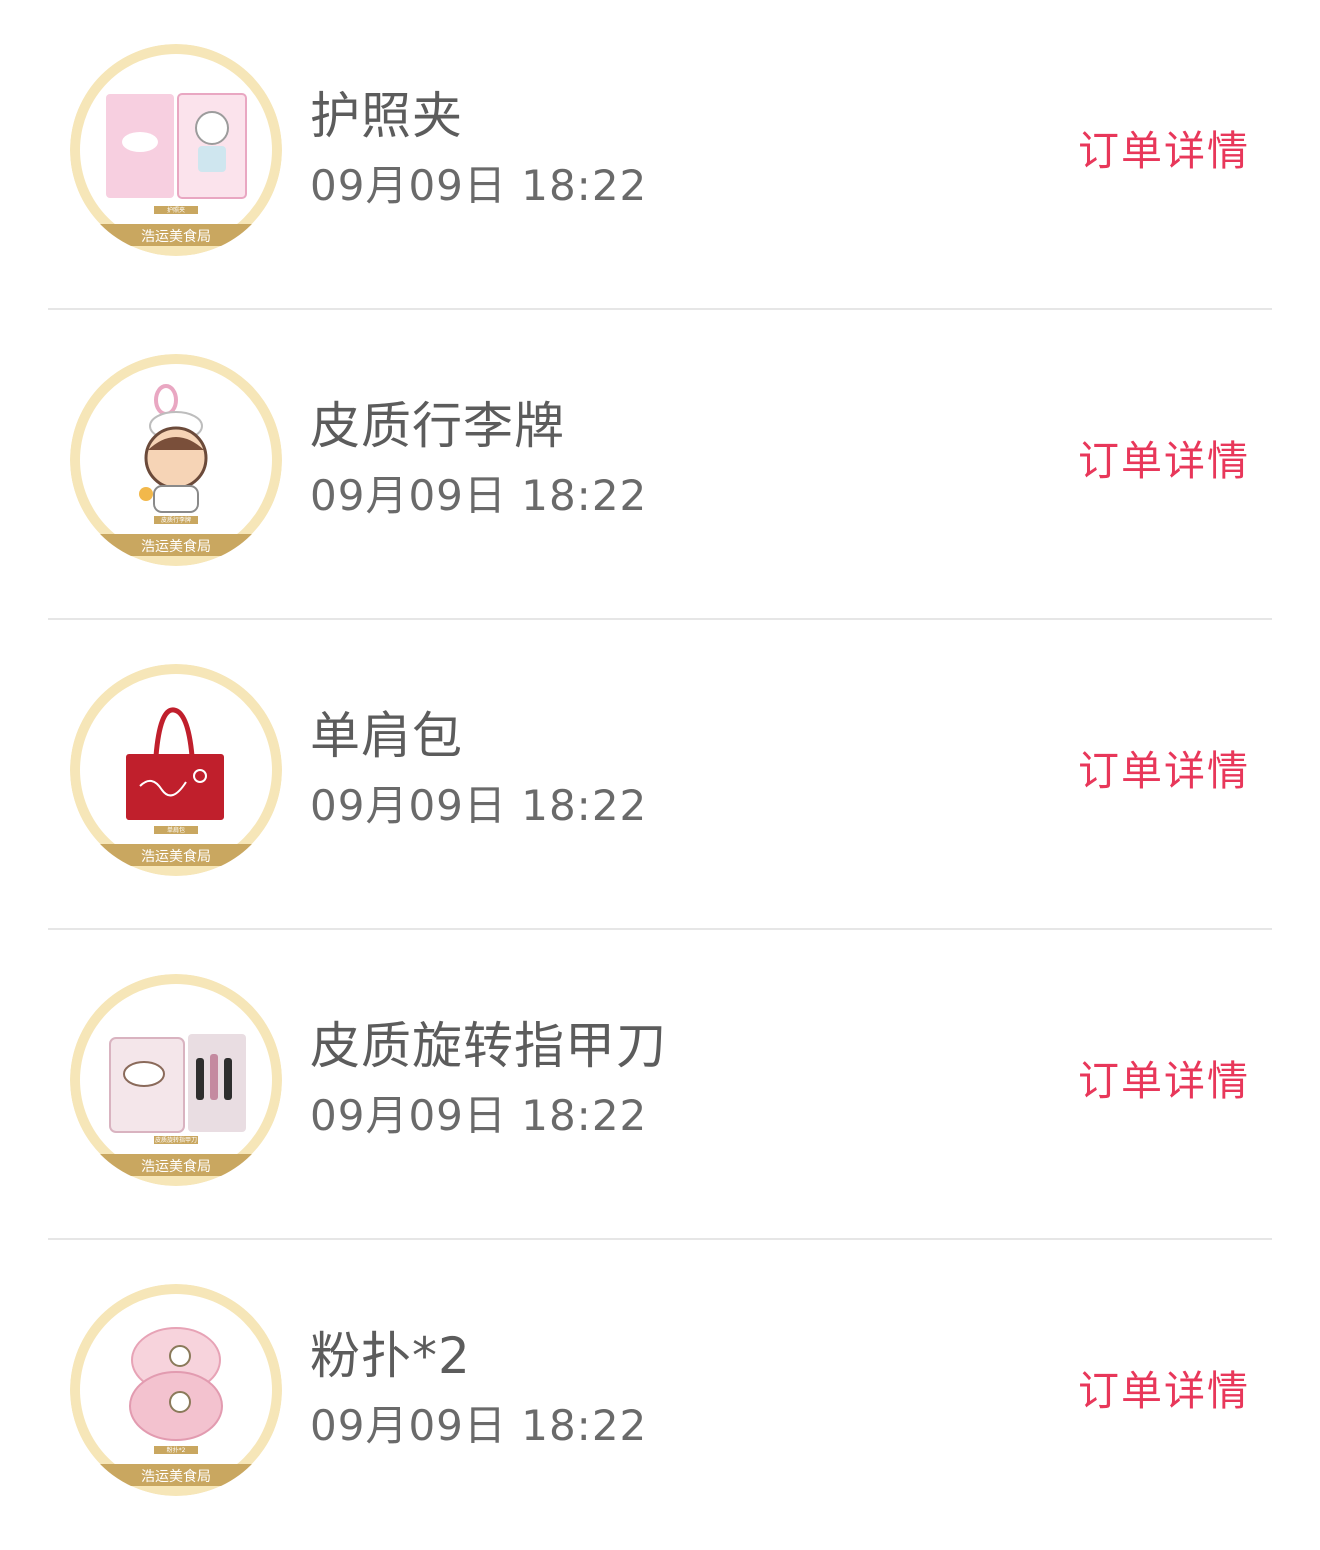  Describe the element at coordinates (176, 210) in the screenshot. I see `thumb-tag: 护照夹` at that location.